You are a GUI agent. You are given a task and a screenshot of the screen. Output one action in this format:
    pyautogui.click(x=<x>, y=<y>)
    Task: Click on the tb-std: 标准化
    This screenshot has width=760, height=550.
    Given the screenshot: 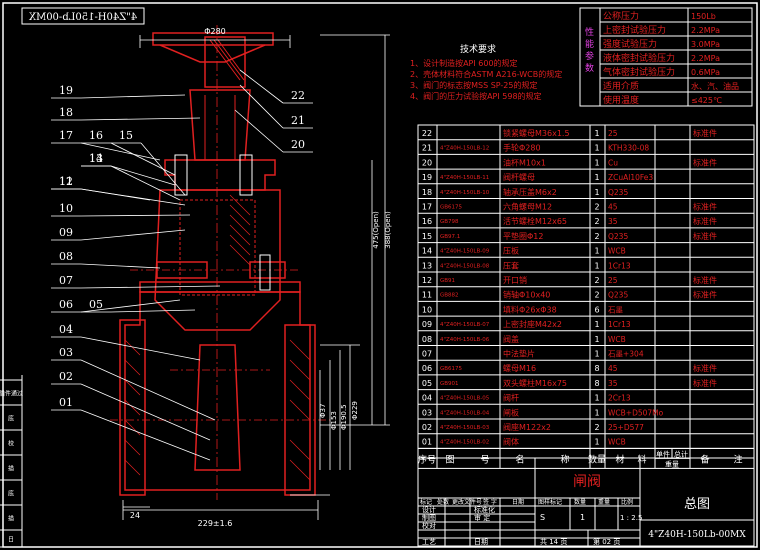 What is the action you would take?
    pyautogui.click(x=484, y=509)
    